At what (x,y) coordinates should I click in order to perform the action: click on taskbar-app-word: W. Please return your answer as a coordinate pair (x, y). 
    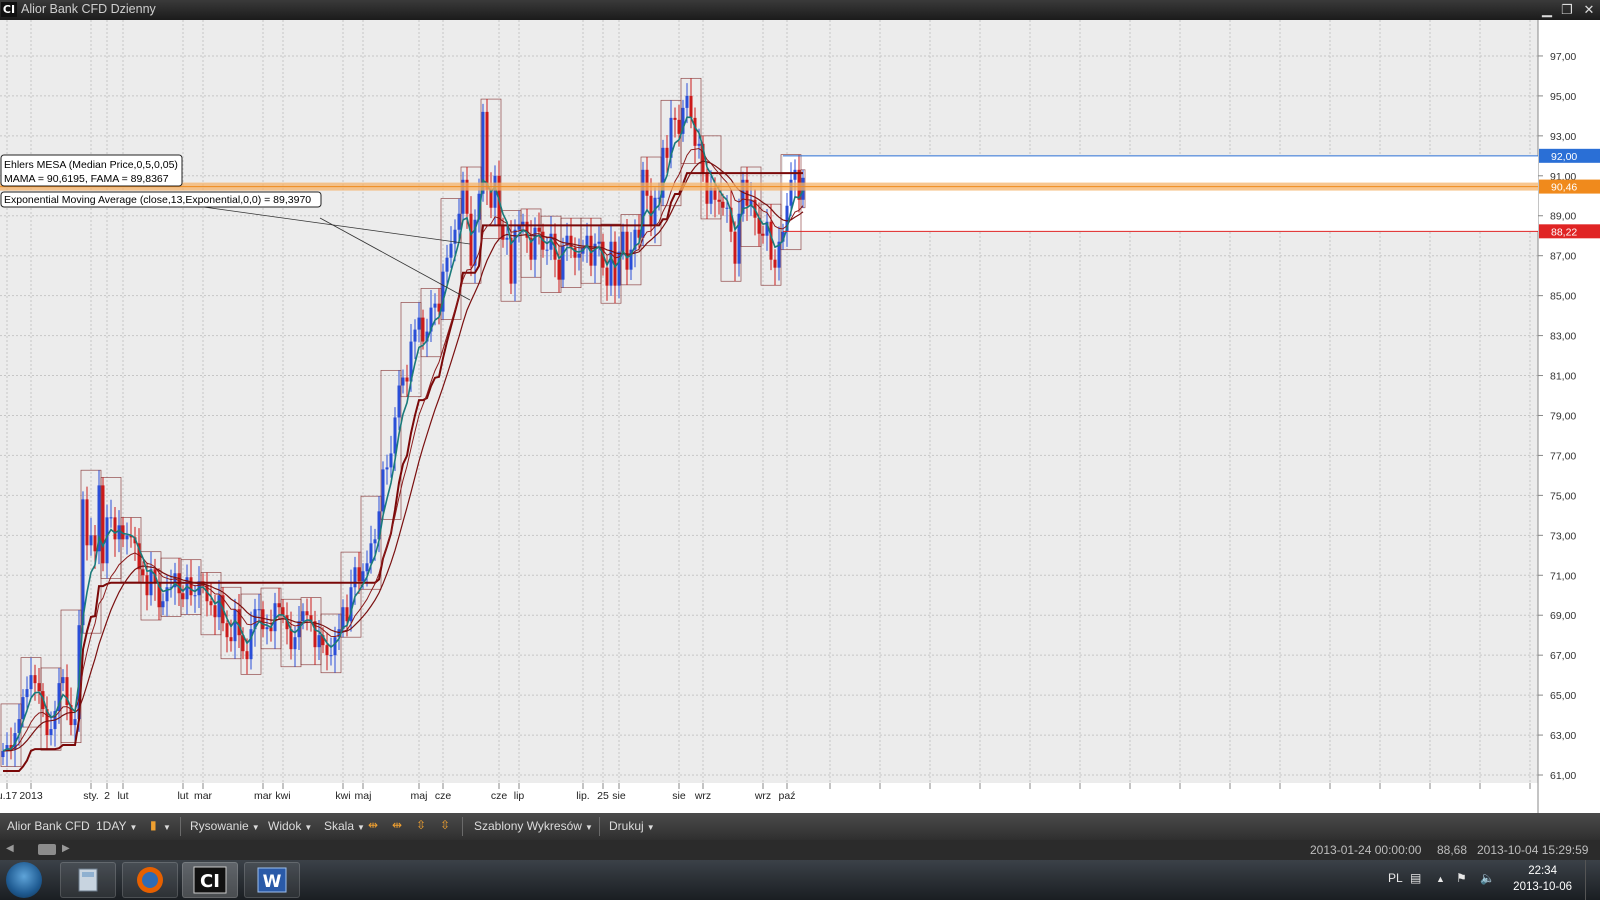
    Looking at the image, I should click on (272, 880).